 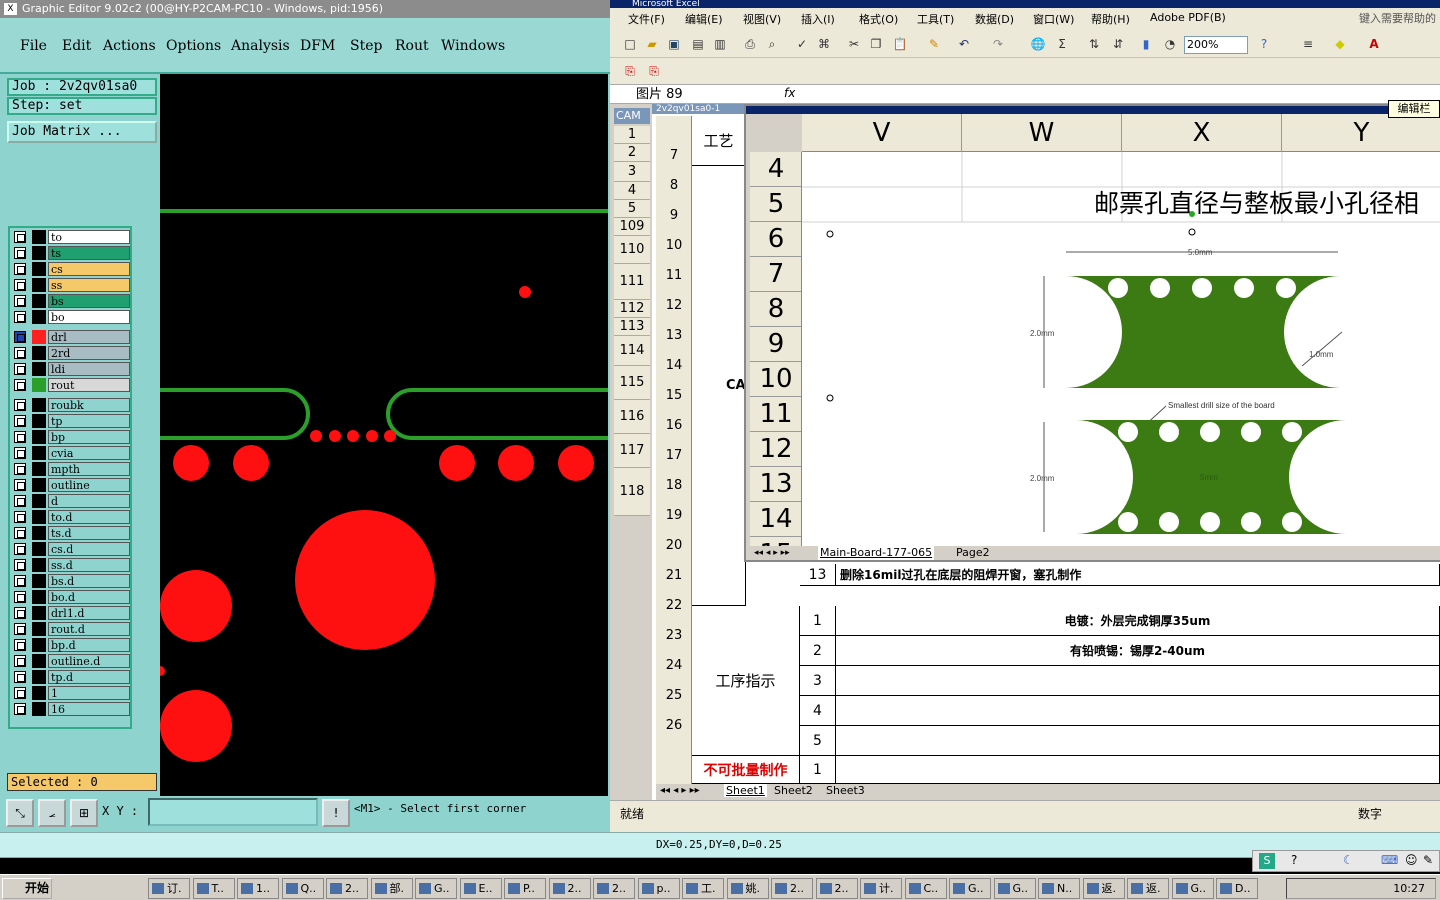 What do you see at coordinates (632, 153) in the screenshot?
I see `cam-row-header: 2` at bounding box center [632, 153].